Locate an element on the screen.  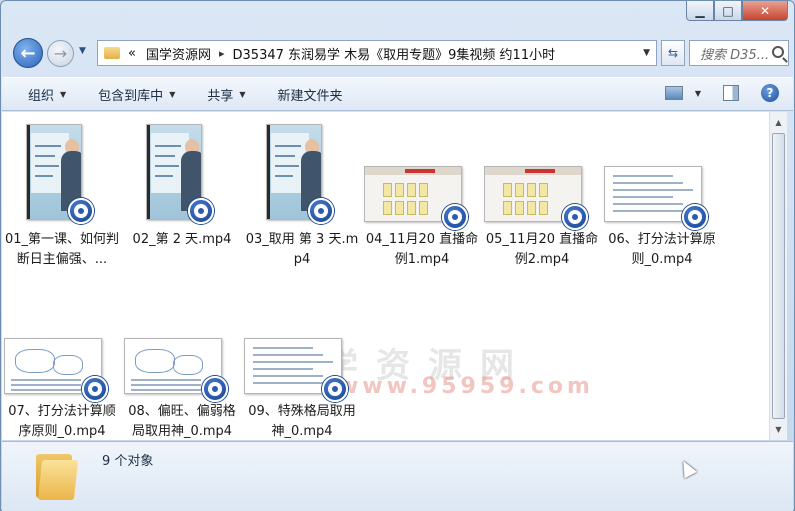
back-button: ← is located at coordinates (28, 53).